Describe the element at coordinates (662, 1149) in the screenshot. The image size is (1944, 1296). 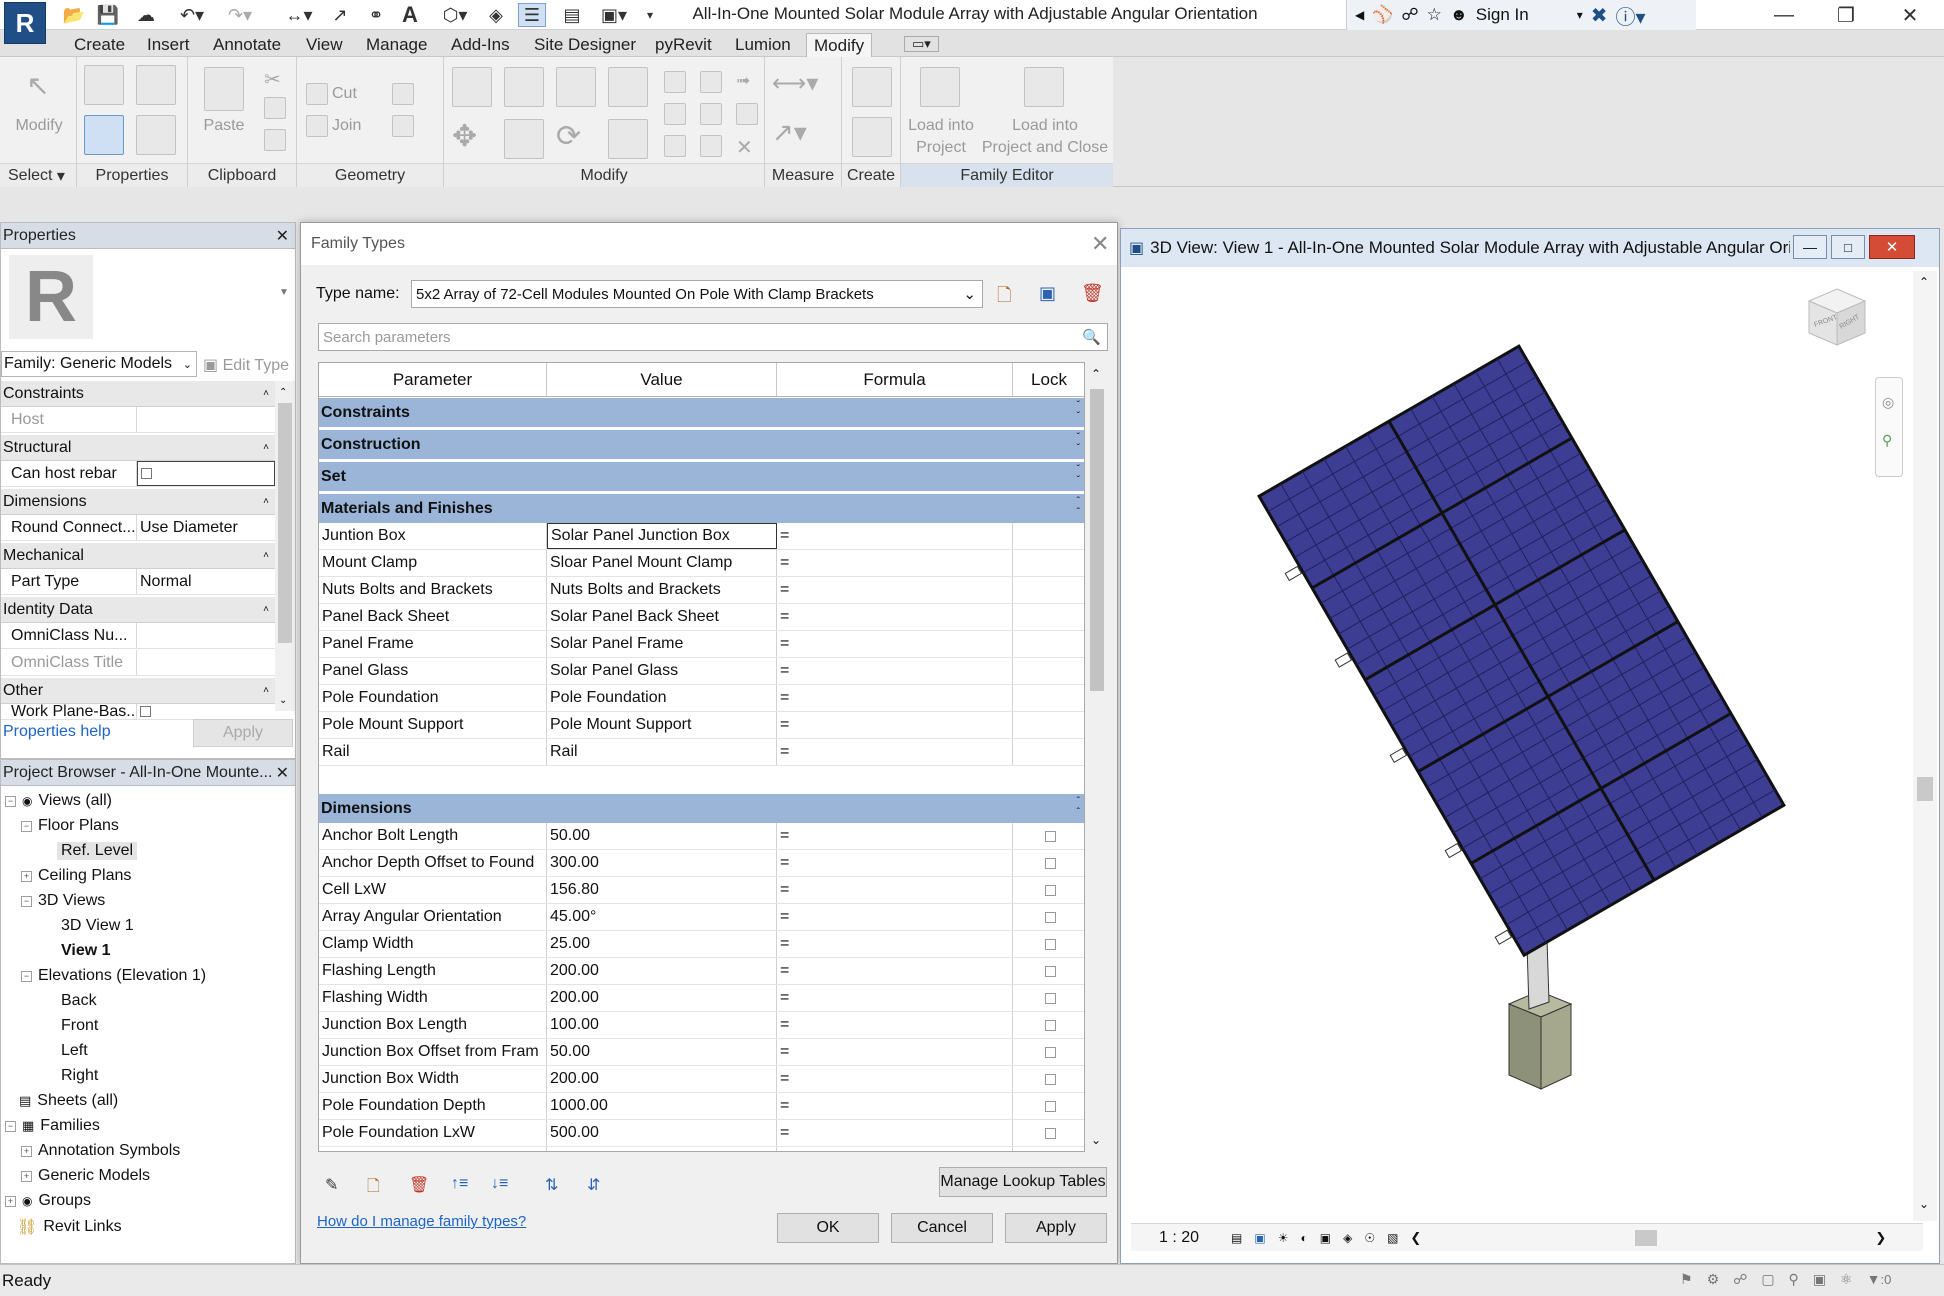
I see `param-value: 4000.00` at that location.